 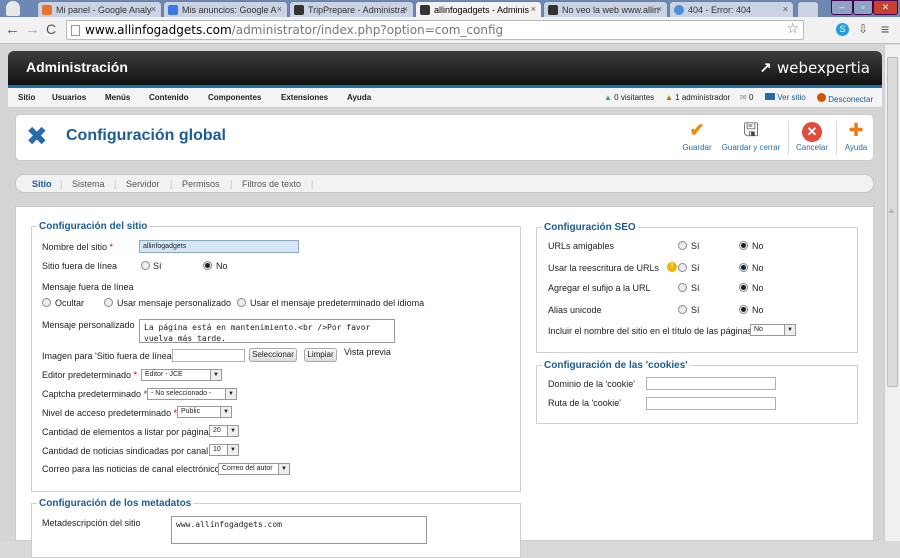 I want to click on feed-limit-select: 10 ▼, so click(x=224, y=450).